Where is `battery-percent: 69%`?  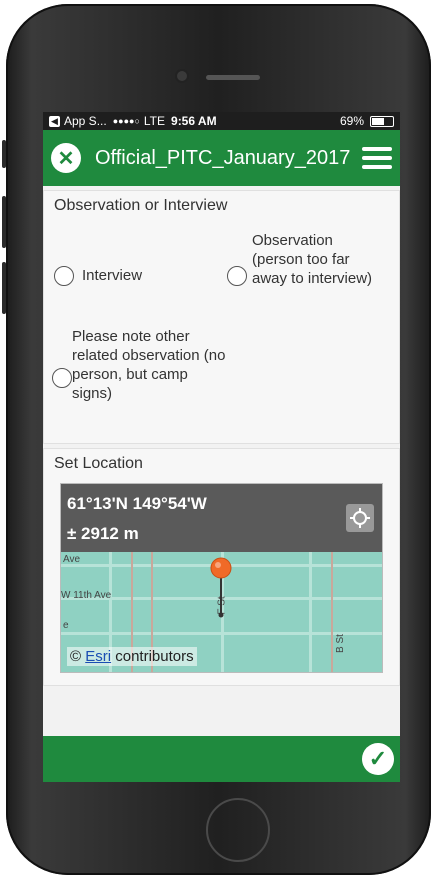 battery-percent: 69% is located at coordinates (351, 121).